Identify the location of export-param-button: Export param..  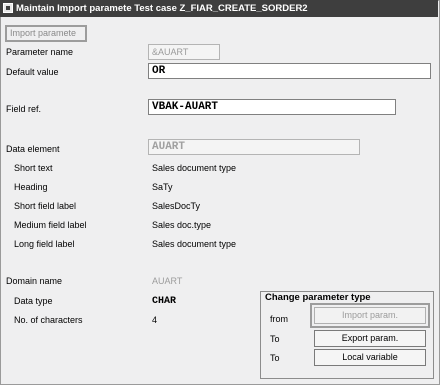
(370, 338).